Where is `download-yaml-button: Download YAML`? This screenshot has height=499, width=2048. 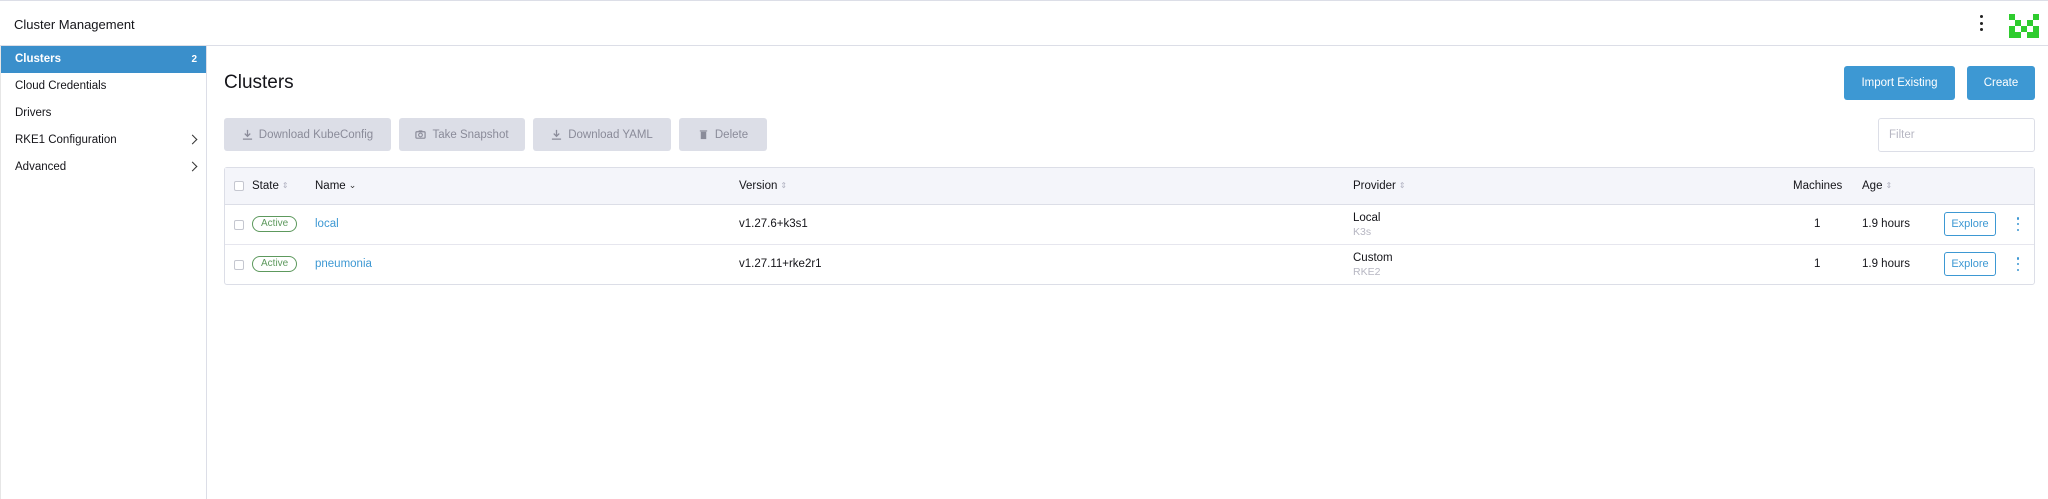
download-yaml-button: Download YAML is located at coordinates (602, 134).